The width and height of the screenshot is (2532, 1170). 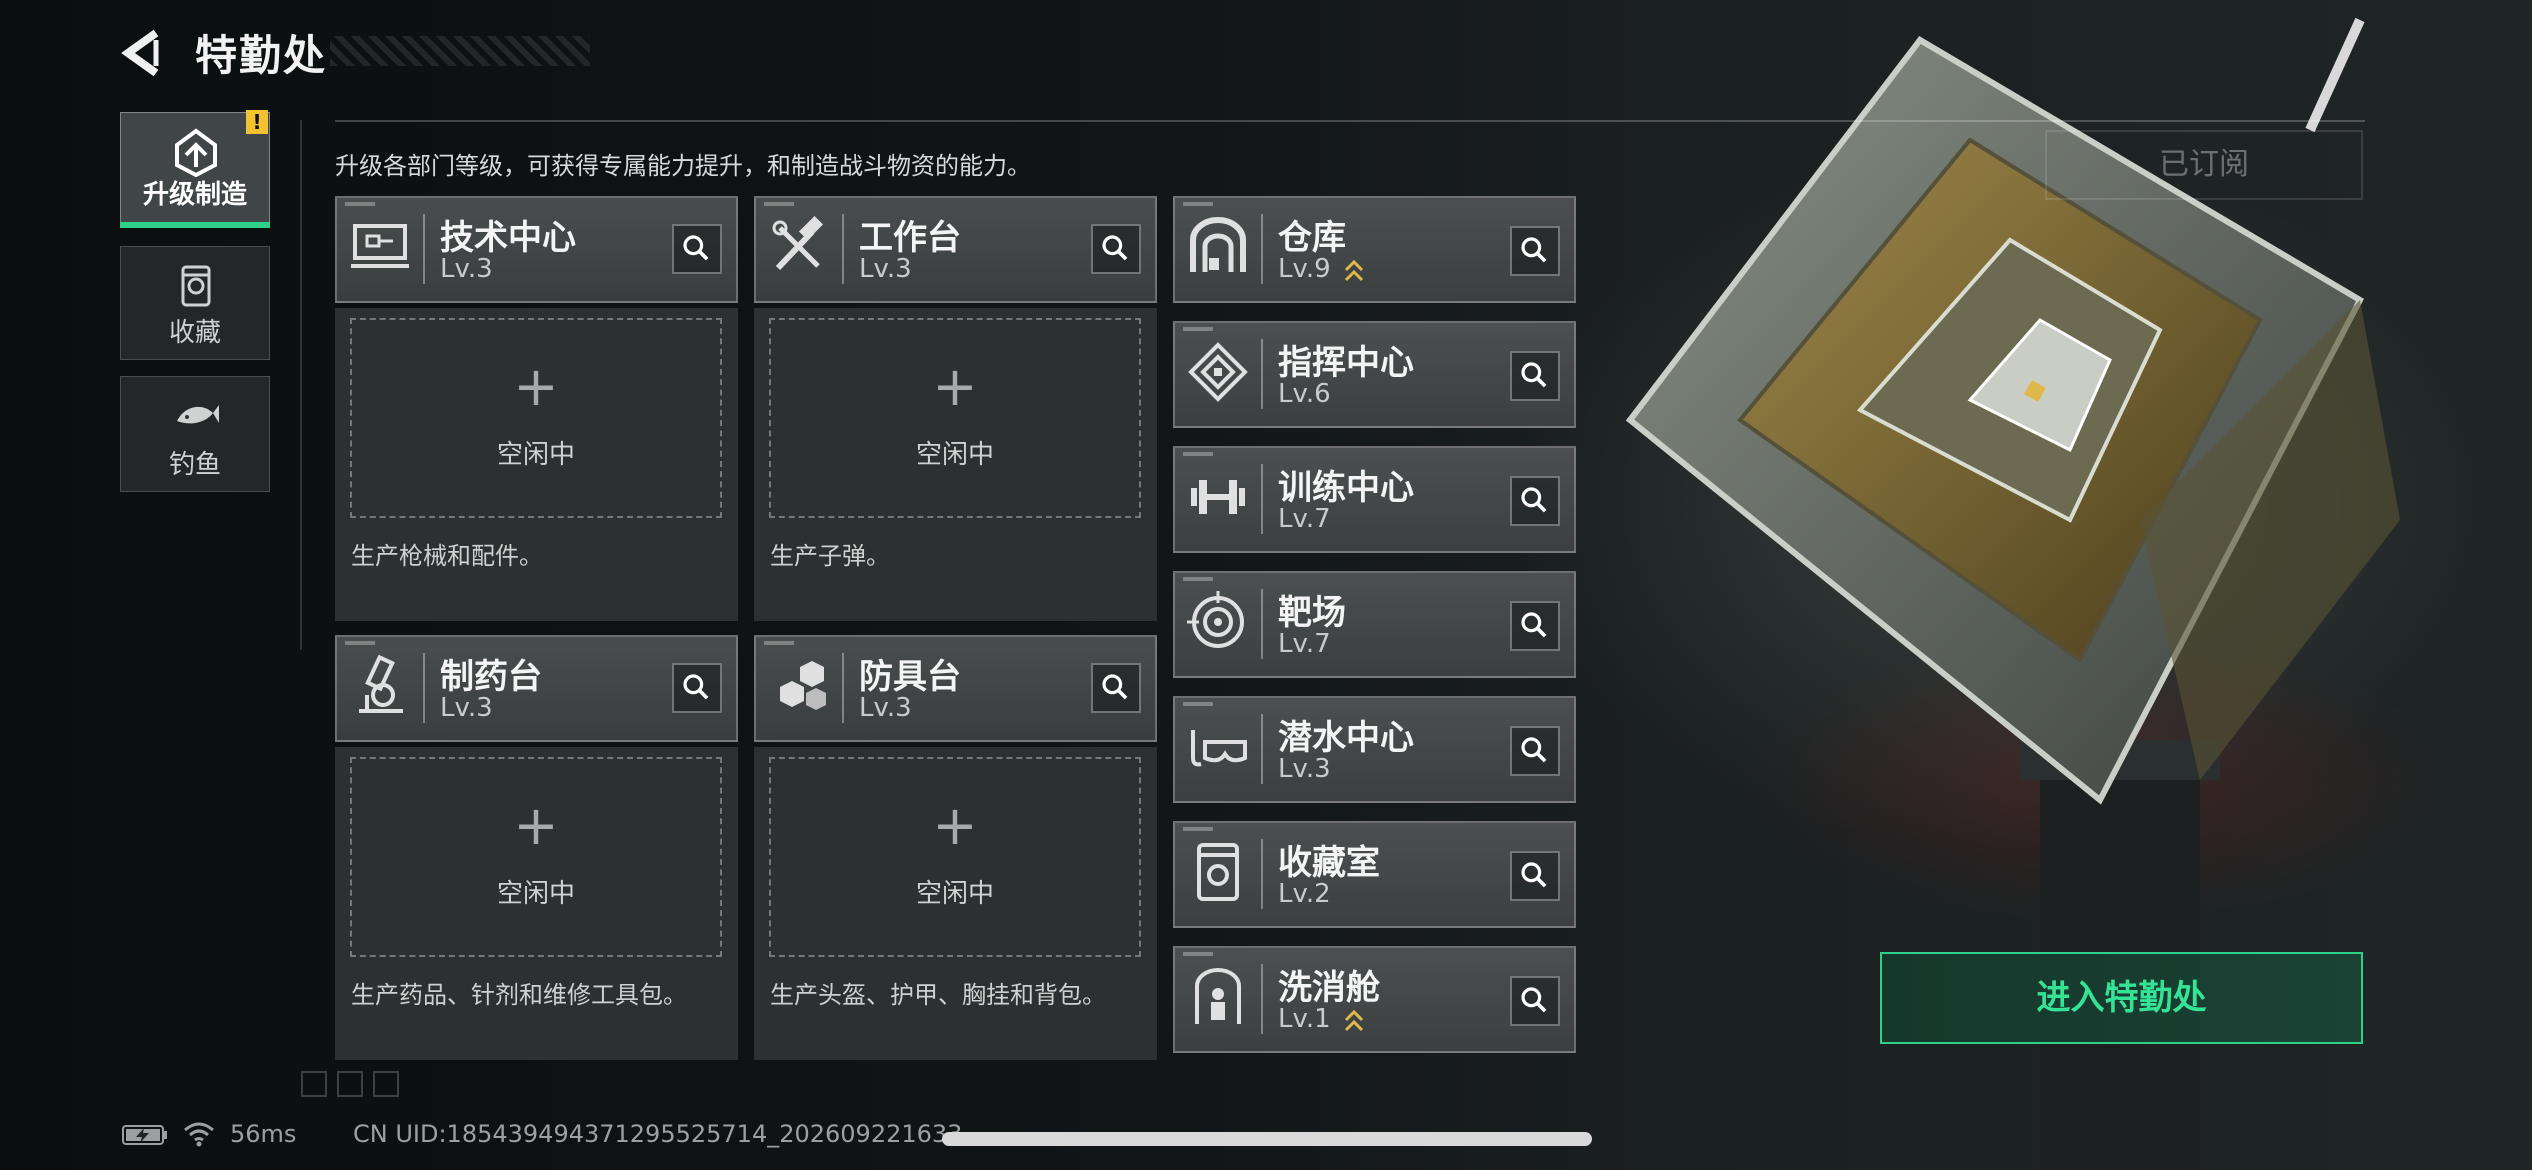 What do you see at coordinates (196, 152) in the screenshot?
I see `upgrade-icon` at bounding box center [196, 152].